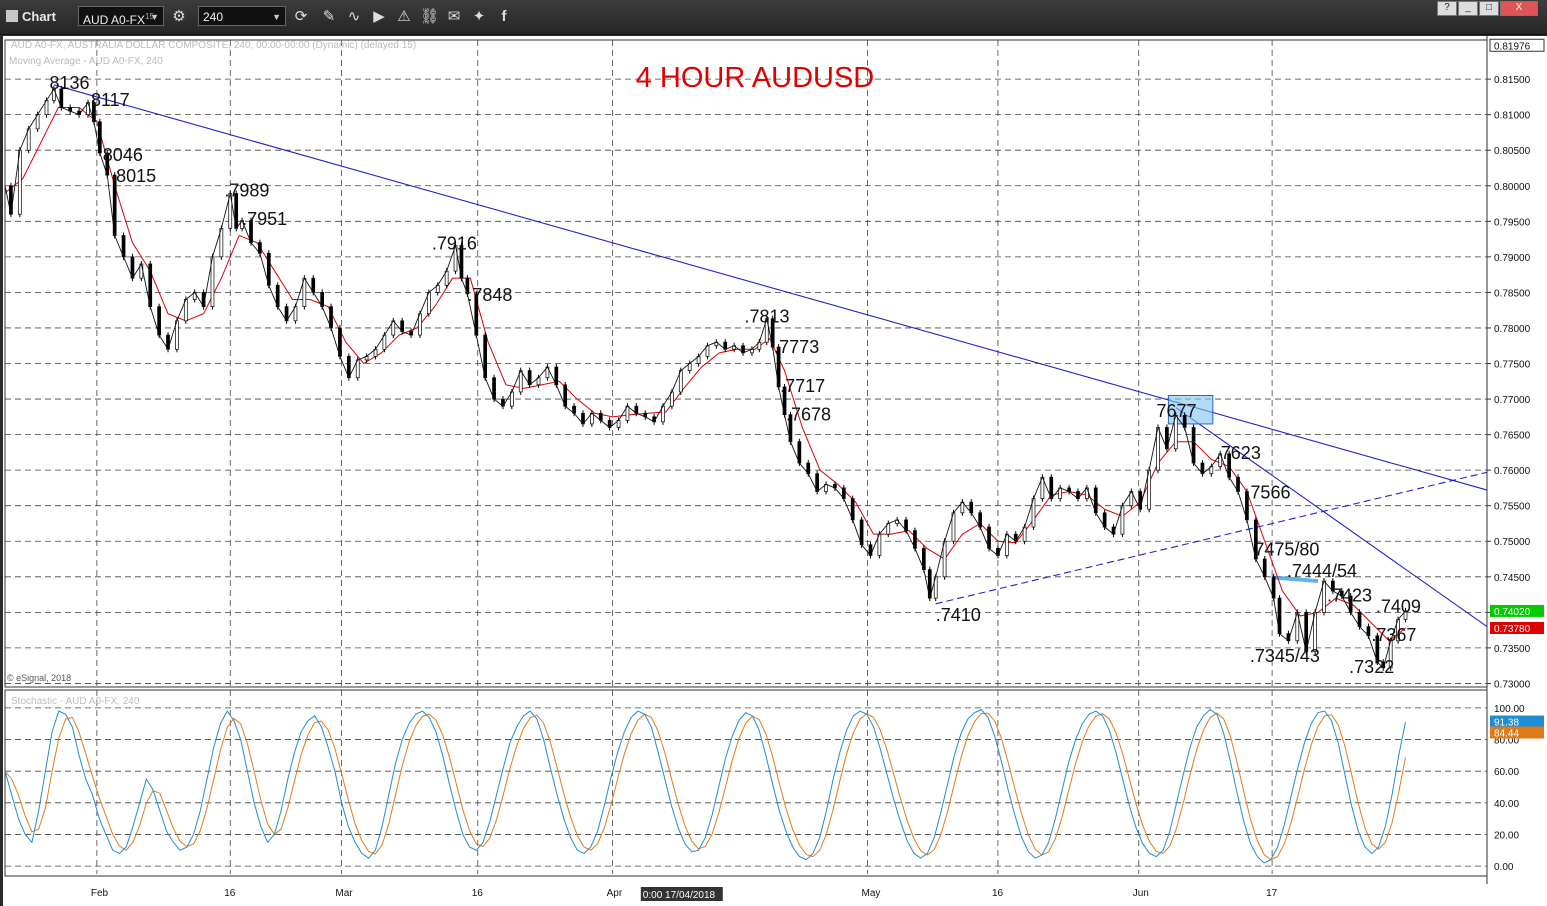 This screenshot has height=906, width=1547. What do you see at coordinates (86, 61) in the screenshot?
I see `chart-header-line2: Moving Average - AUD A0-FX, 240` at bounding box center [86, 61].